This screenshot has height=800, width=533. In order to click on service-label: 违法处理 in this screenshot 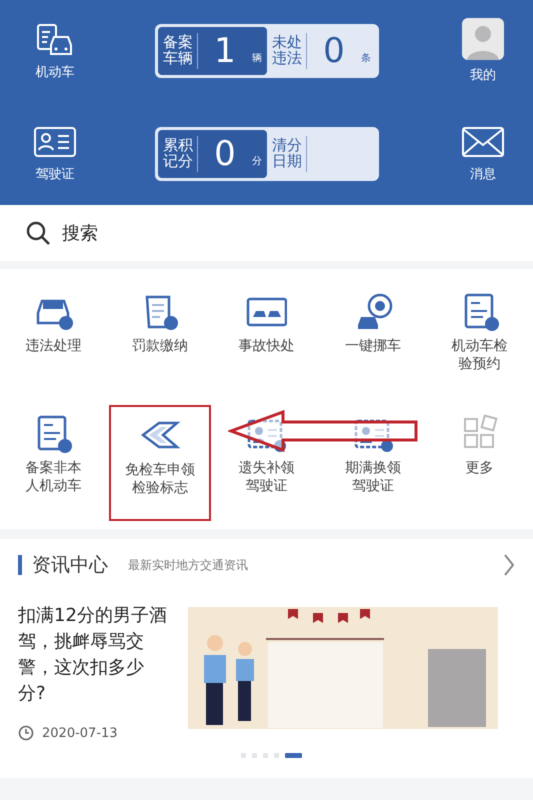, I will do `click(53, 346)`.